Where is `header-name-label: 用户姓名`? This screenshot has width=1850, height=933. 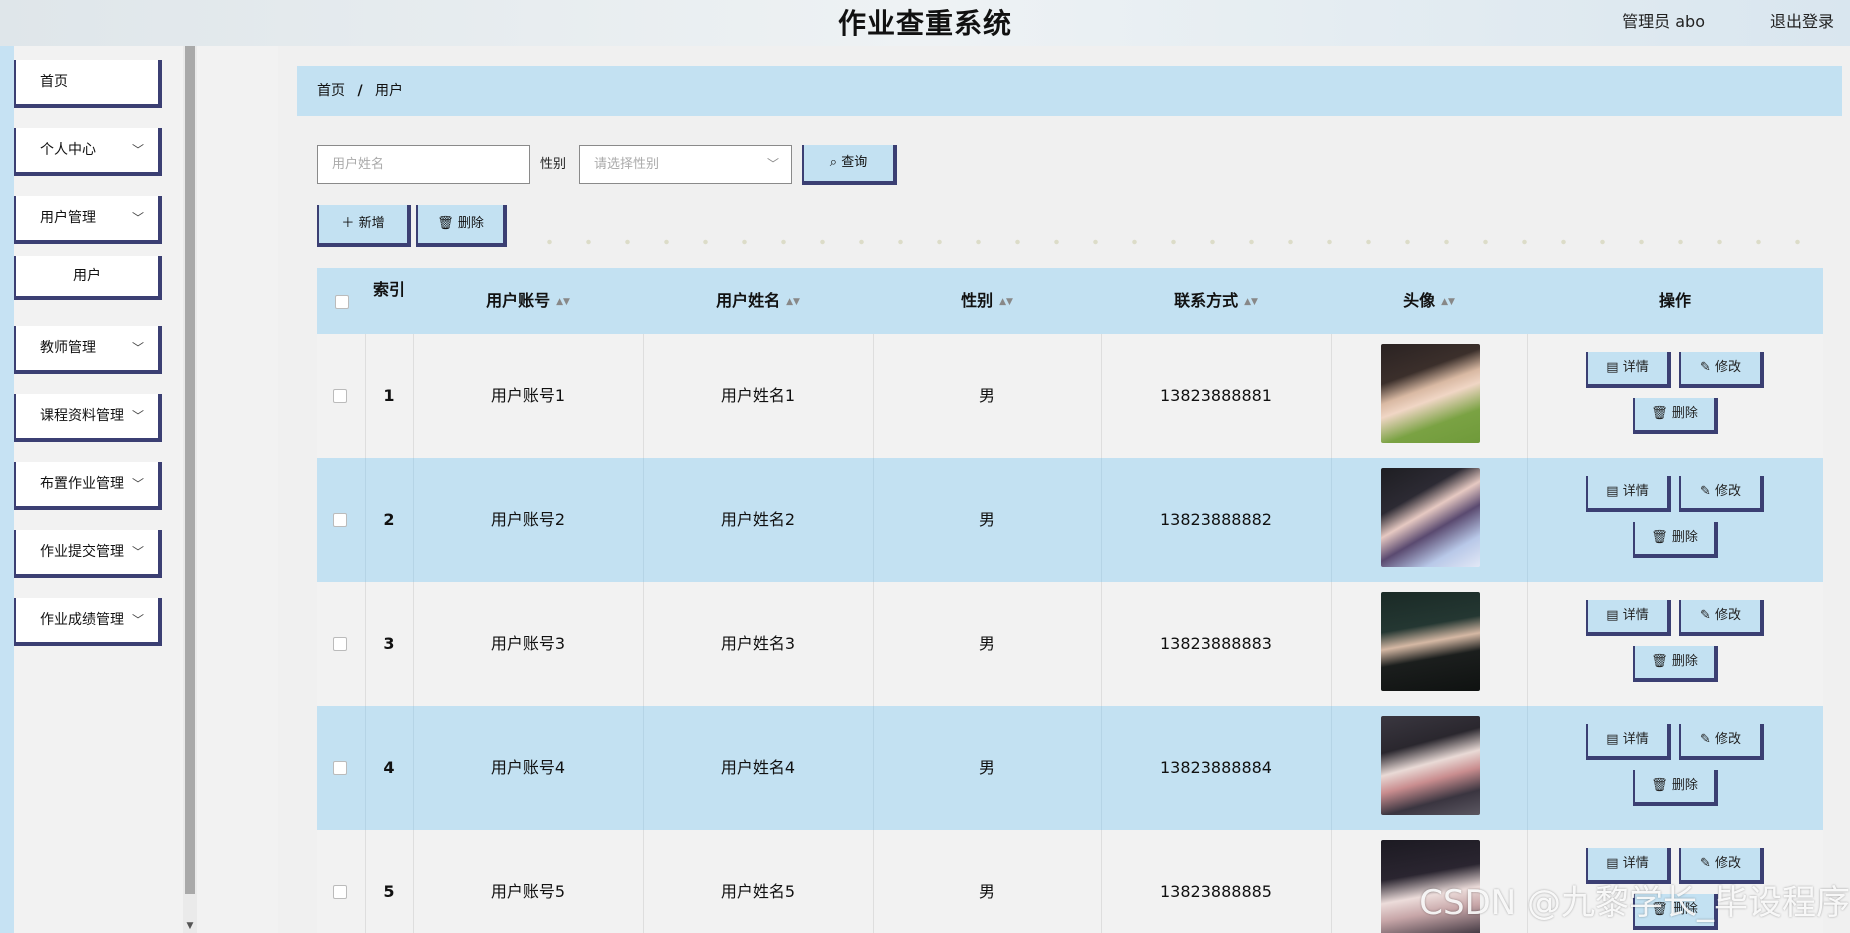 header-name-label: 用户姓名 is located at coordinates (748, 300).